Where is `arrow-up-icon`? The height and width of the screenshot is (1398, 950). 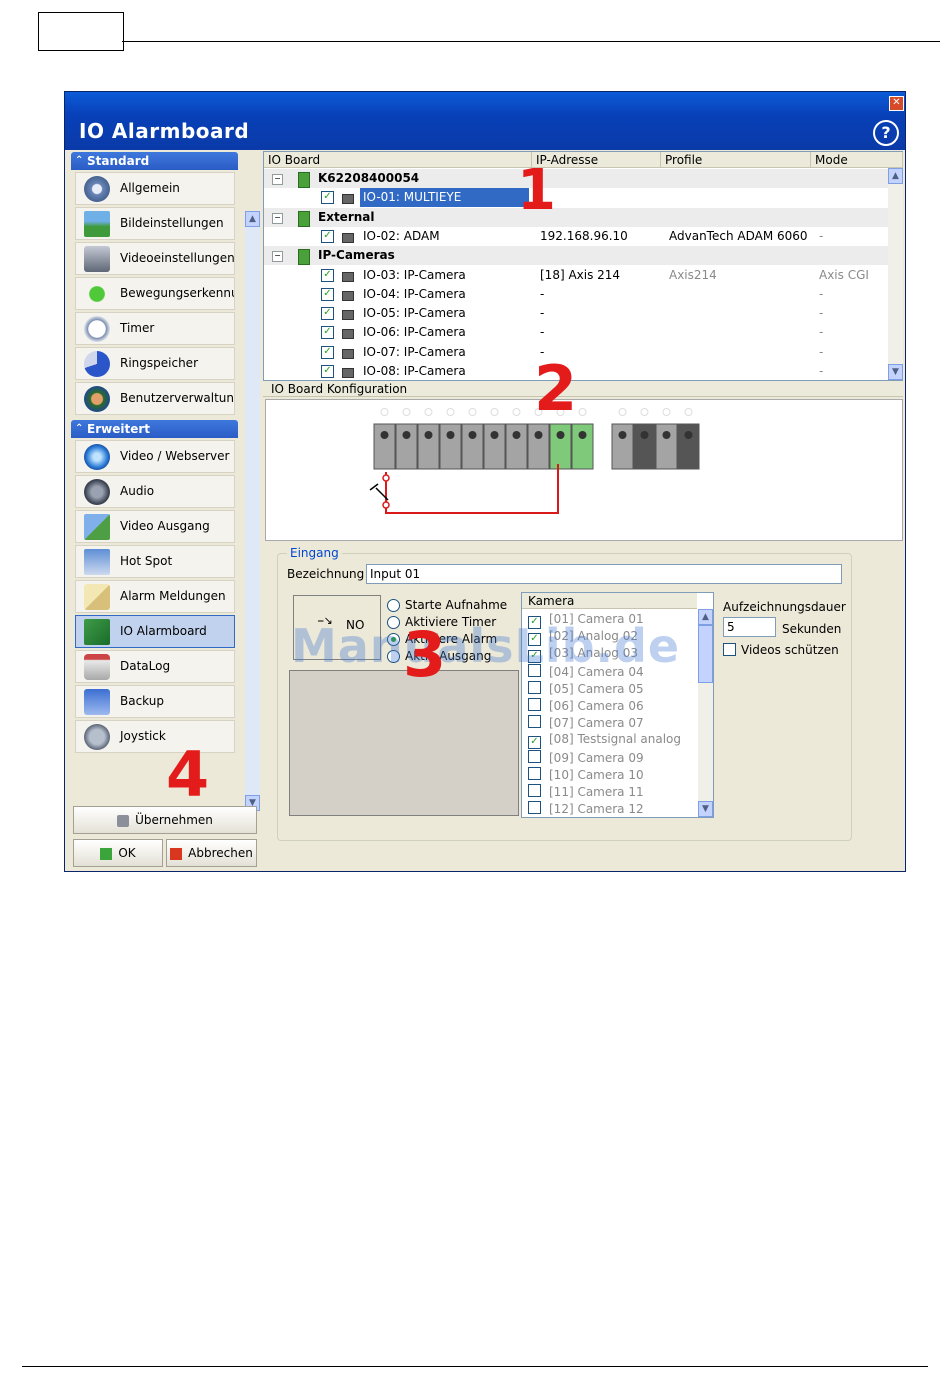 arrow-up-icon is located at coordinates (106, 853).